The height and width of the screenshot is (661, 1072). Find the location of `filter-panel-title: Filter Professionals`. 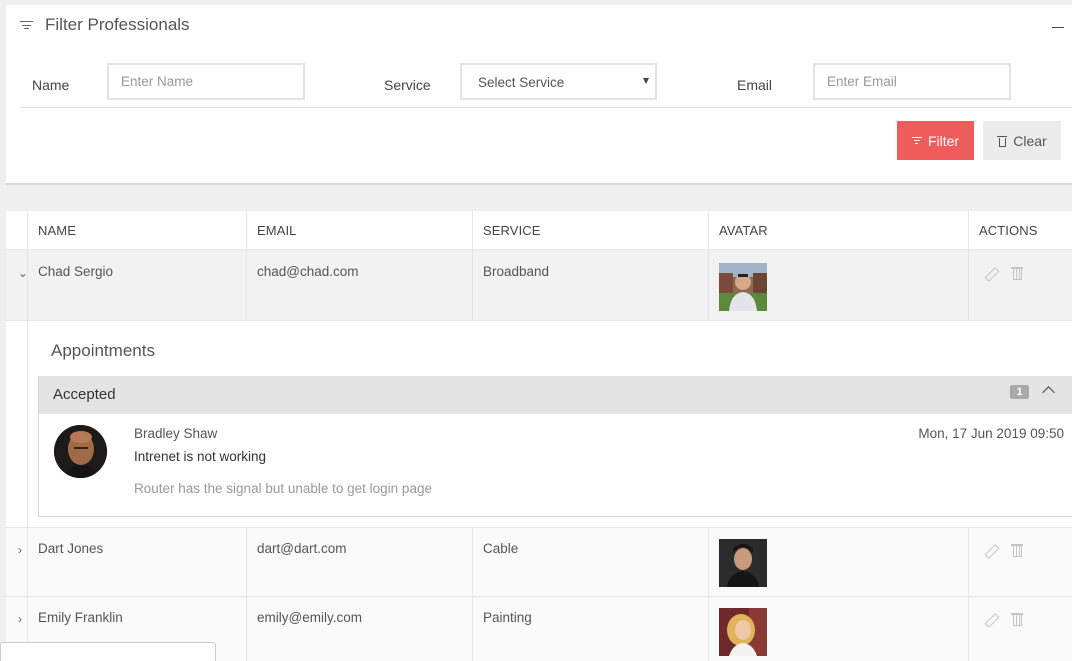

filter-panel-title: Filter Professionals is located at coordinates (117, 24).